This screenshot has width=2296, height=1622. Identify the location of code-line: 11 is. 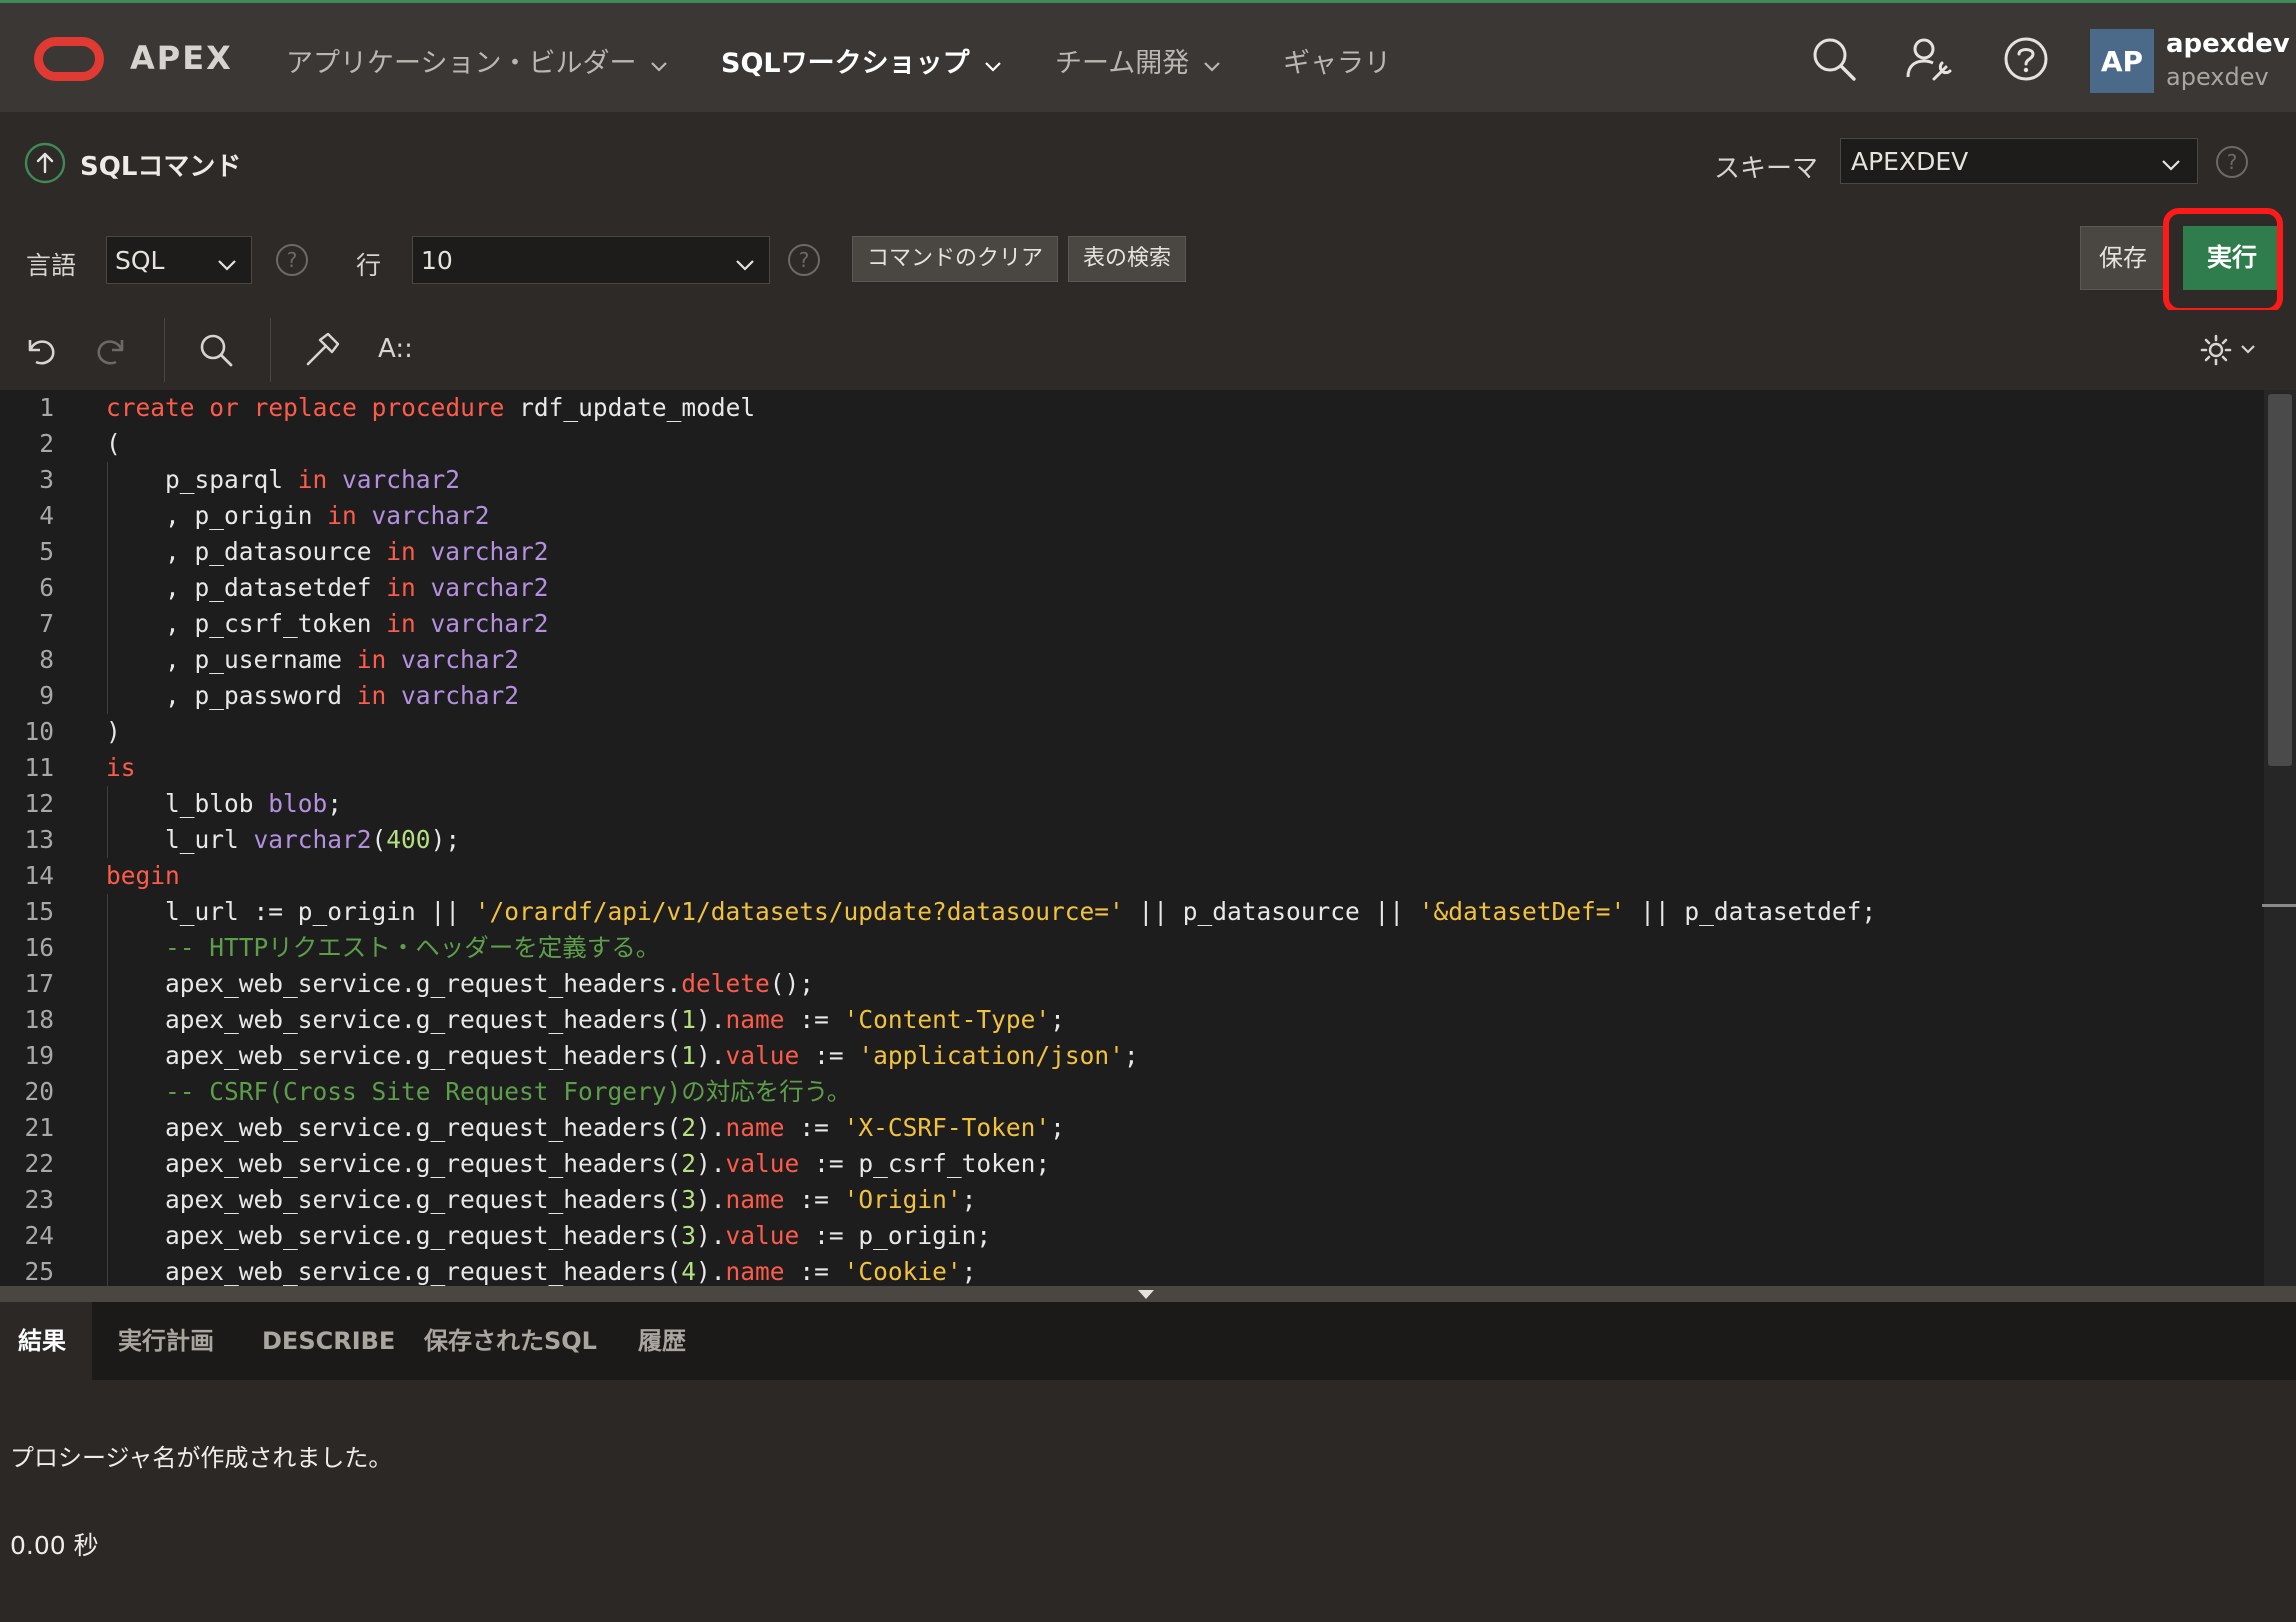
(1131, 768).